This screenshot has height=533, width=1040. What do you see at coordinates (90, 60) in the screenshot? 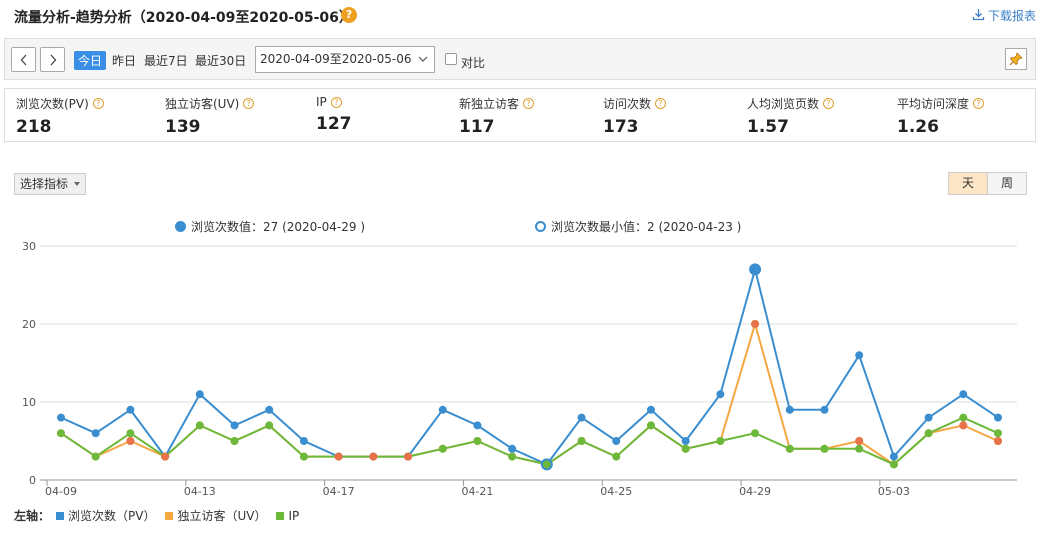
I see `quick-today: 今日` at bounding box center [90, 60].